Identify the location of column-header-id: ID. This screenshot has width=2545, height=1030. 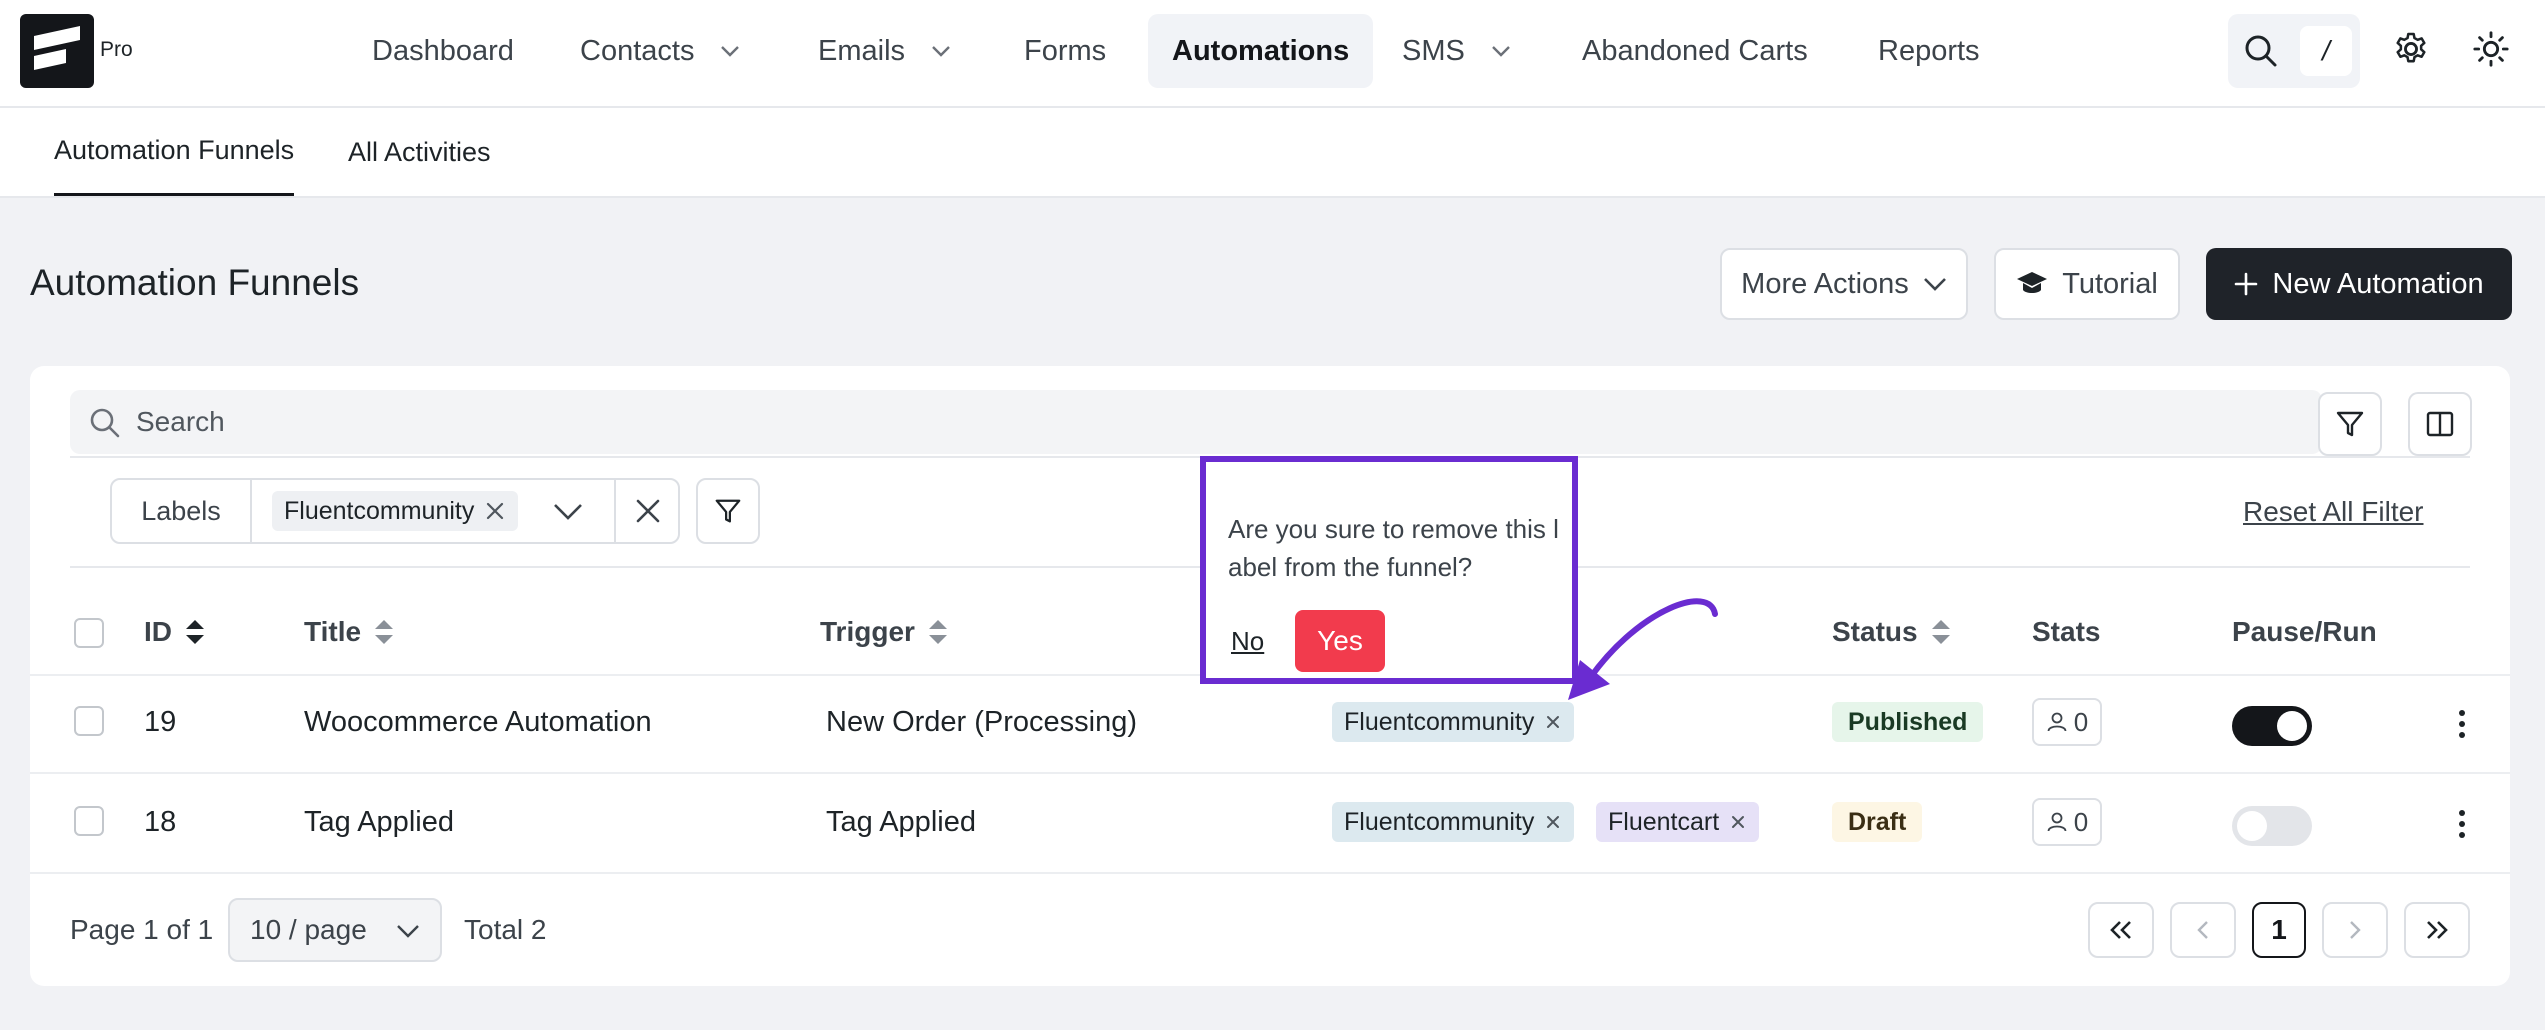
(175, 632).